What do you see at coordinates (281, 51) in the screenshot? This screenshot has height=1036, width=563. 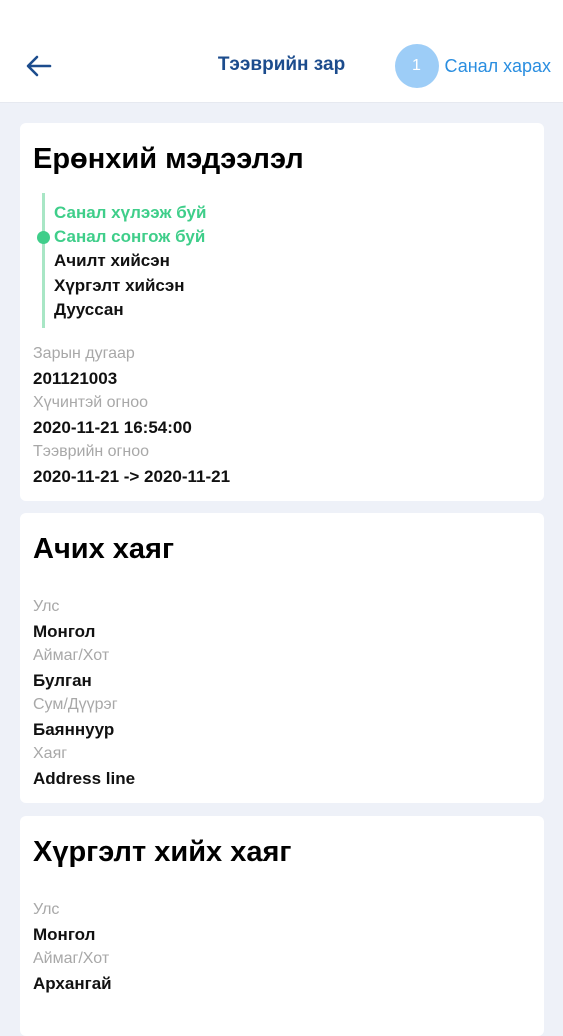 I see `top-app-bar: Тээврийн зар 1 Санал харах` at bounding box center [281, 51].